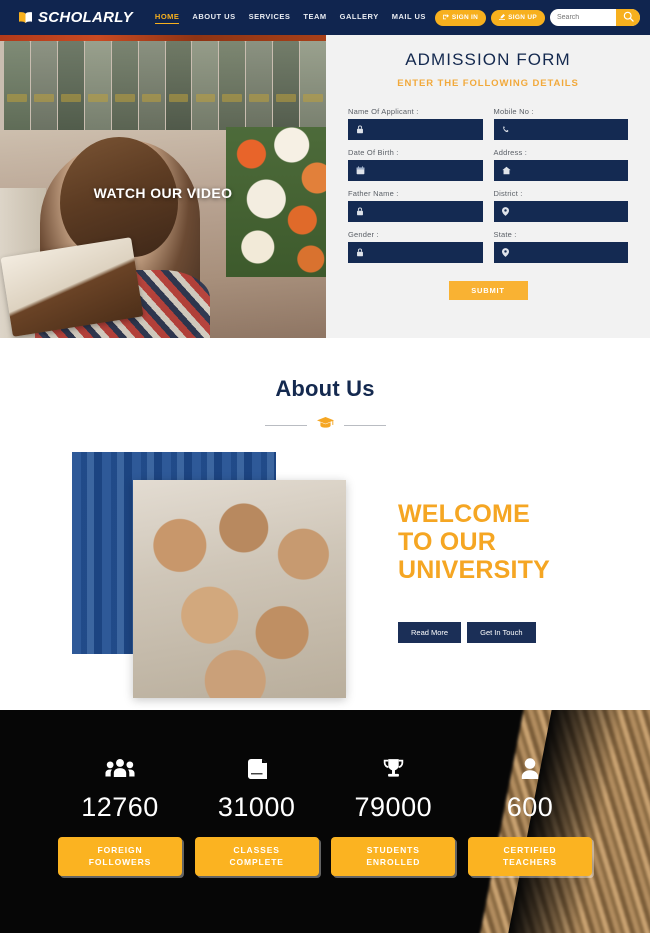  I want to click on header-actions: SIGN IN SIGN UP, so click(537, 17).